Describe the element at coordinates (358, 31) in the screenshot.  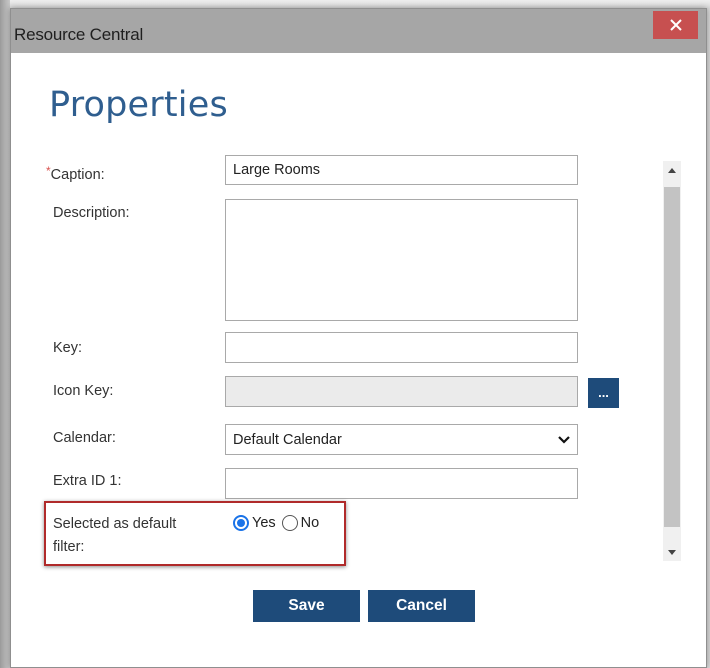
I see `dialog-titlebar: Resource Central` at that location.